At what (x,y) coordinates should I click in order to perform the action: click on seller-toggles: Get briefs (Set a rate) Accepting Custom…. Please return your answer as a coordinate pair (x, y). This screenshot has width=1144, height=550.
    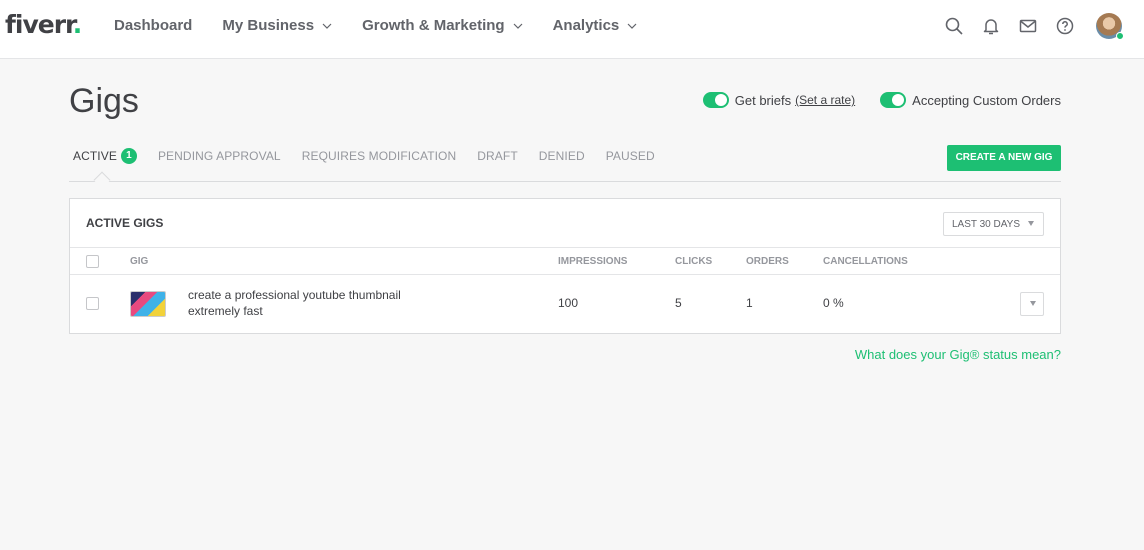
    Looking at the image, I should click on (869, 100).